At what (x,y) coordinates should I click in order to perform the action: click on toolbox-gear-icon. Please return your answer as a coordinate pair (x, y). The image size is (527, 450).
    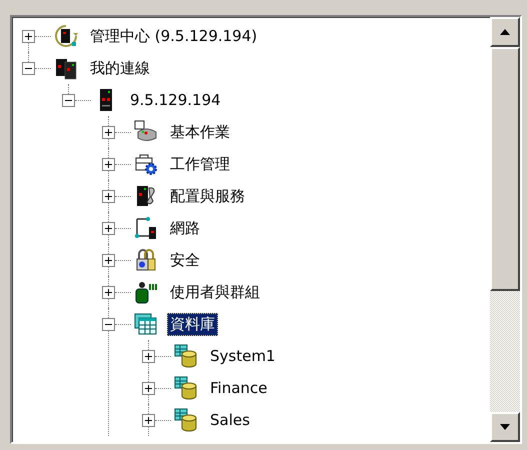
    Looking at the image, I should click on (146, 164).